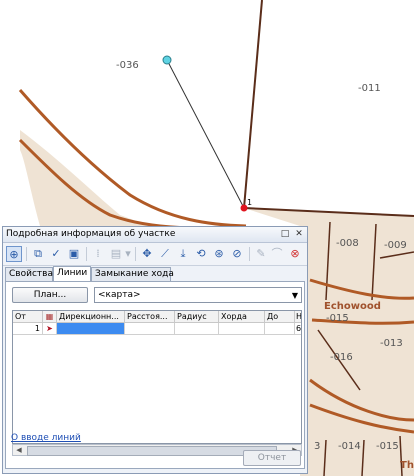 This screenshot has width=414, height=476. I want to click on tab-traverse-closure: Замыкание хода, so click(132, 274).